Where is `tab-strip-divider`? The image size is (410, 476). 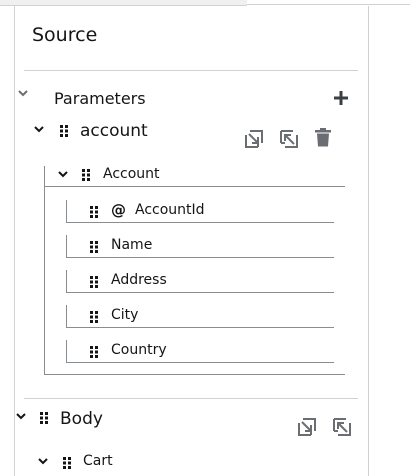
tab-strip-divider is located at coordinates (328, 4).